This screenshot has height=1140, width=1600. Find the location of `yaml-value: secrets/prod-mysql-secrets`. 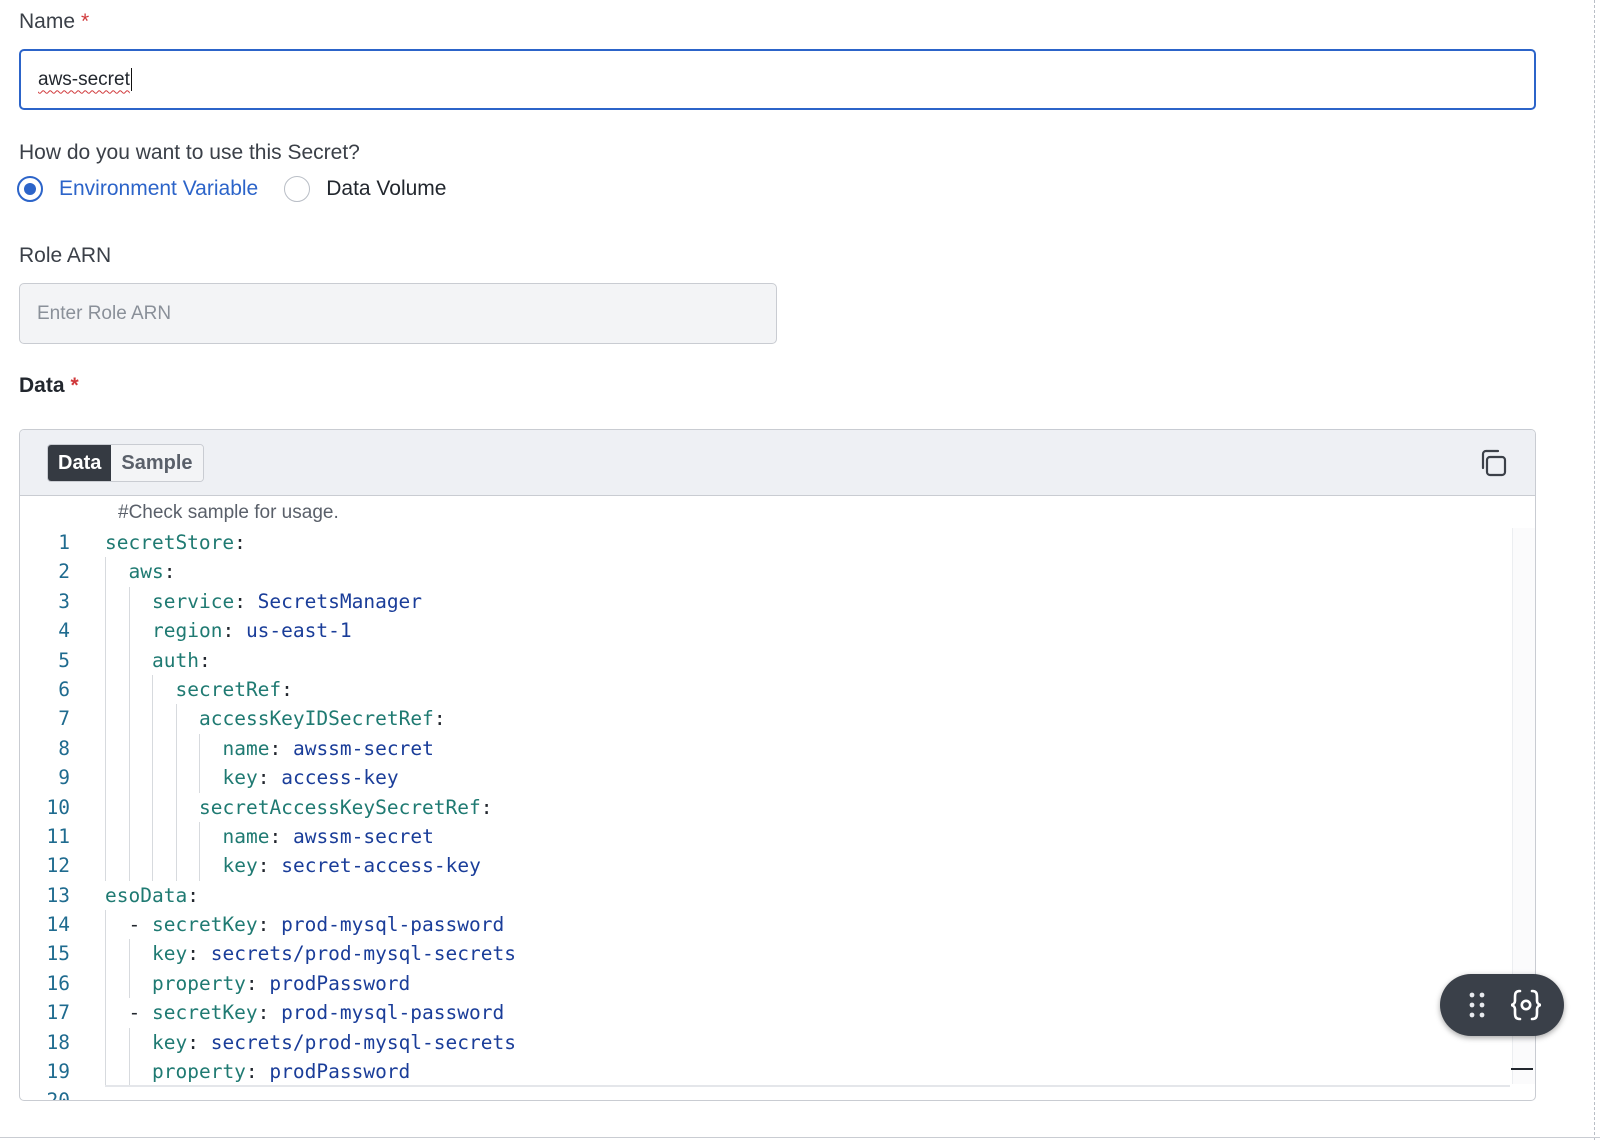

yaml-value: secrets/prod-mysql-secrets is located at coordinates (357, 954).